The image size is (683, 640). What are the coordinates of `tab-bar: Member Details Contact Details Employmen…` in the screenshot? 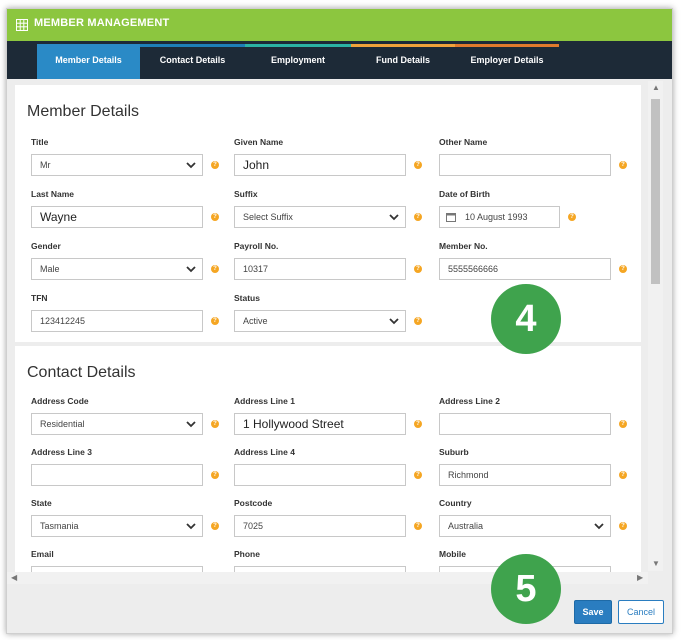 It's located at (339, 60).